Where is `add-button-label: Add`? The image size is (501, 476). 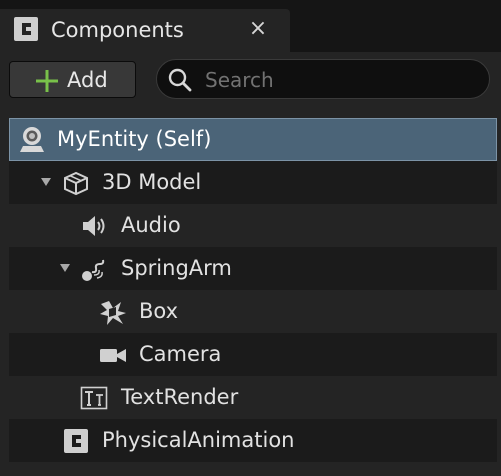 add-button-label: Add is located at coordinates (87, 80).